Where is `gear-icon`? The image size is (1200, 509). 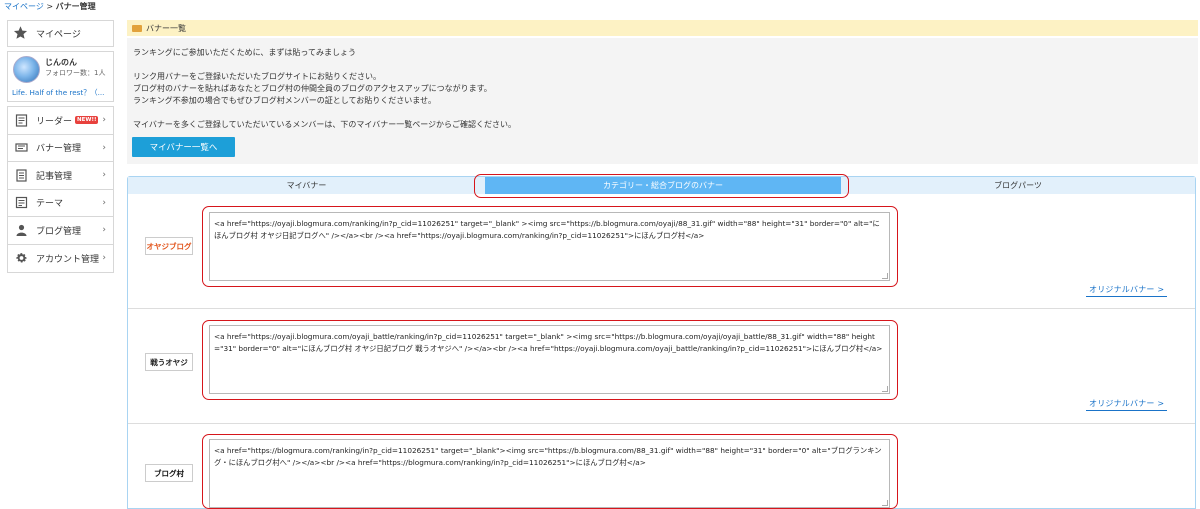
gear-icon is located at coordinates (21, 258).